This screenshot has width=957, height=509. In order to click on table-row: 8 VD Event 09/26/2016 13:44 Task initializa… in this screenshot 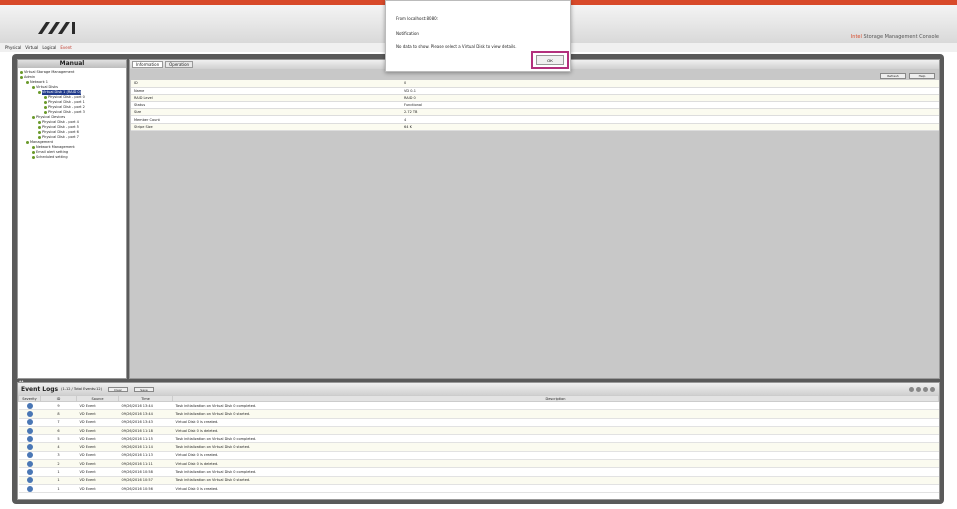, I will do `click(478, 414)`.